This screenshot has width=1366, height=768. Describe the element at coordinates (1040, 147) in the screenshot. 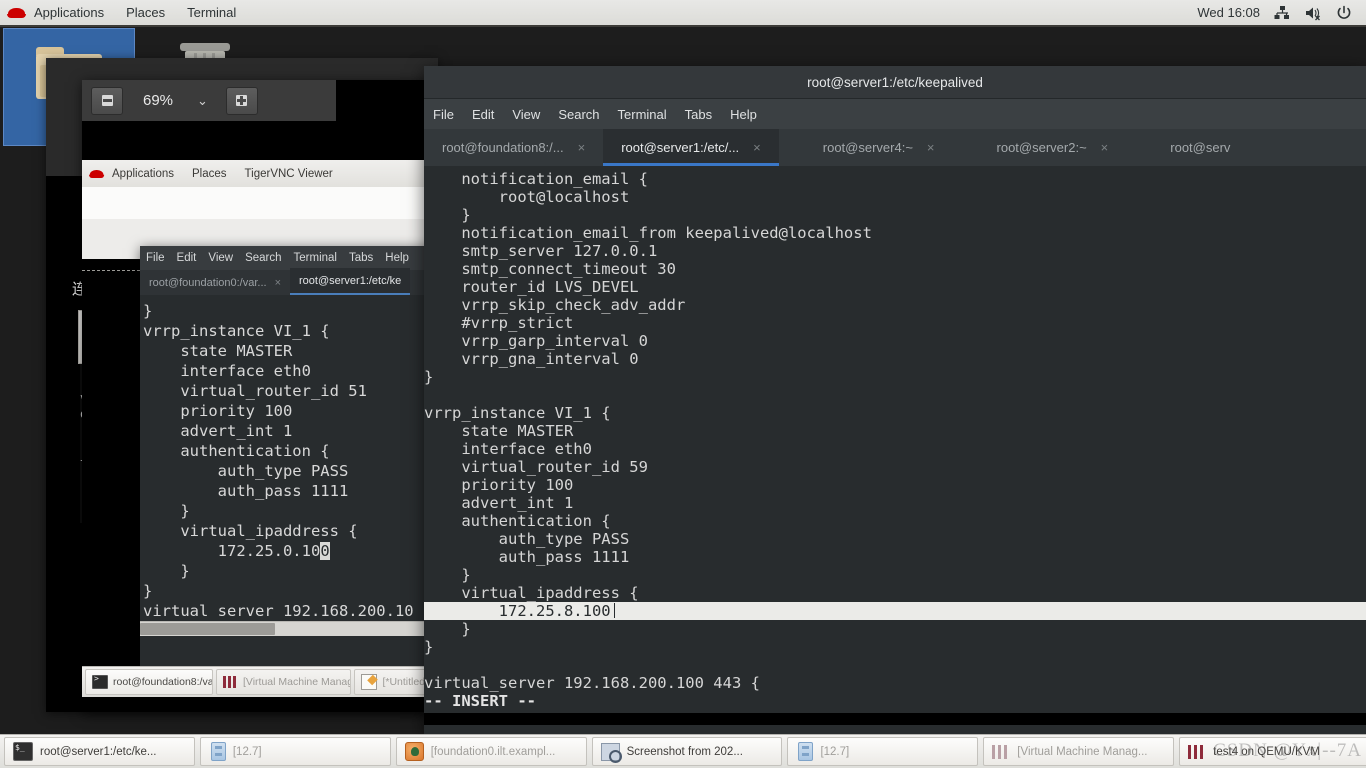

I see `tab-server2: root@server2:~ ×` at that location.